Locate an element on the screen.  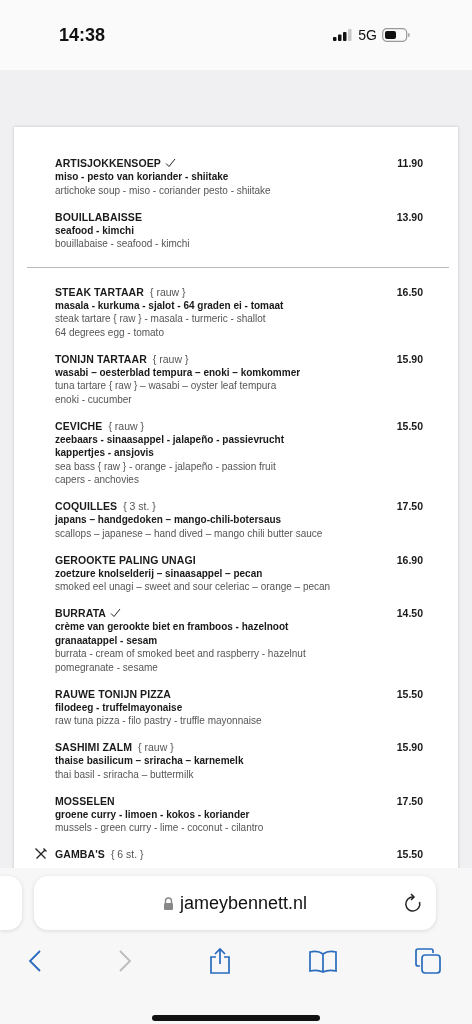
dish-translation: pomegranate - sesame is located at coordinates (107, 667).